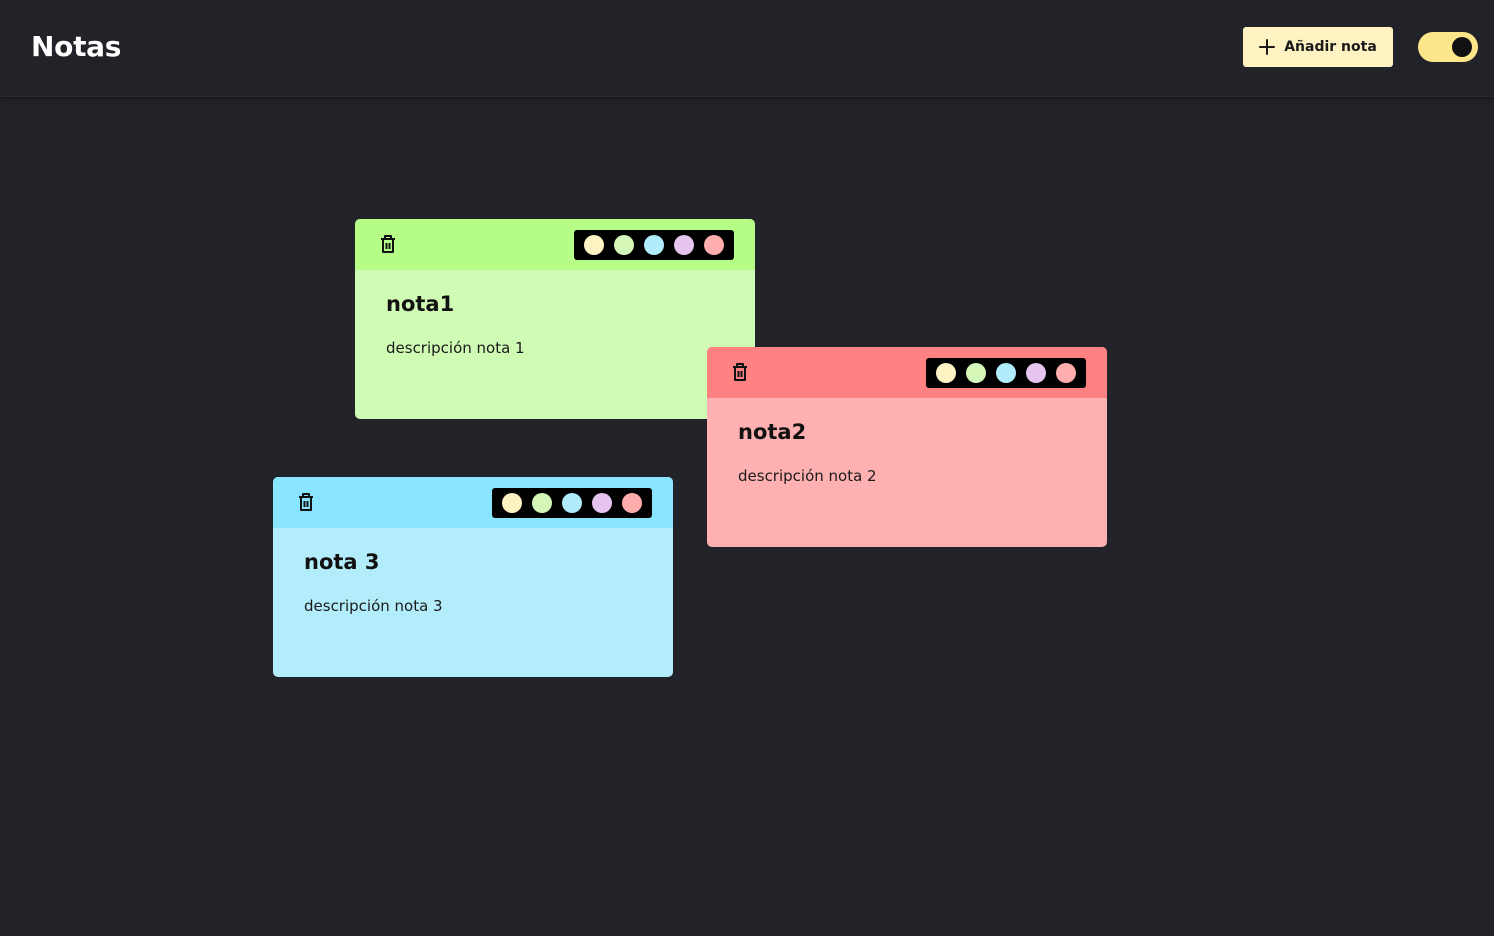 The image size is (1494, 936). Describe the element at coordinates (473, 577) in the screenshot. I see `note-card: nota 3 descripción nota 3` at that location.